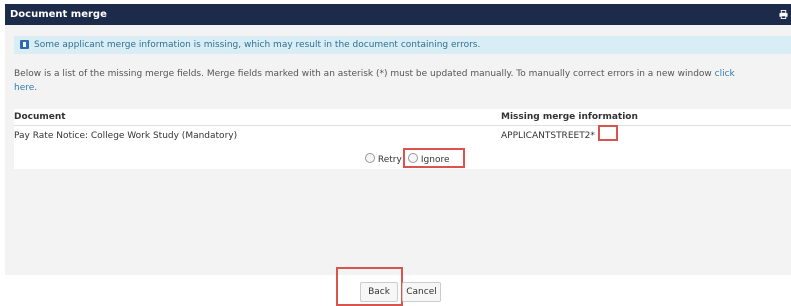 Image resolution: width=791 pixels, height=306 pixels. I want to click on description-end: ., so click(36, 88).